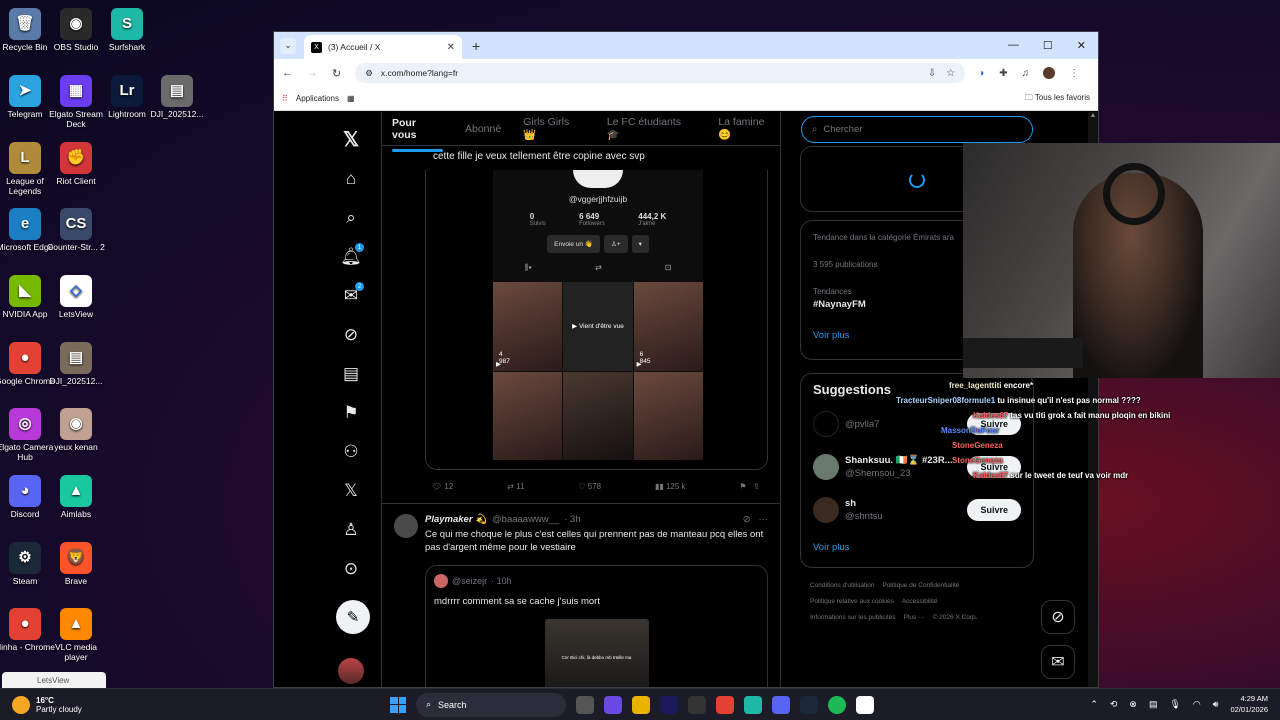 Image resolution: width=1280 pixels, height=720 pixels. Describe the element at coordinates (100, 704) in the screenshot. I see `weather-widget: 16°C Partly cloudy` at that location.